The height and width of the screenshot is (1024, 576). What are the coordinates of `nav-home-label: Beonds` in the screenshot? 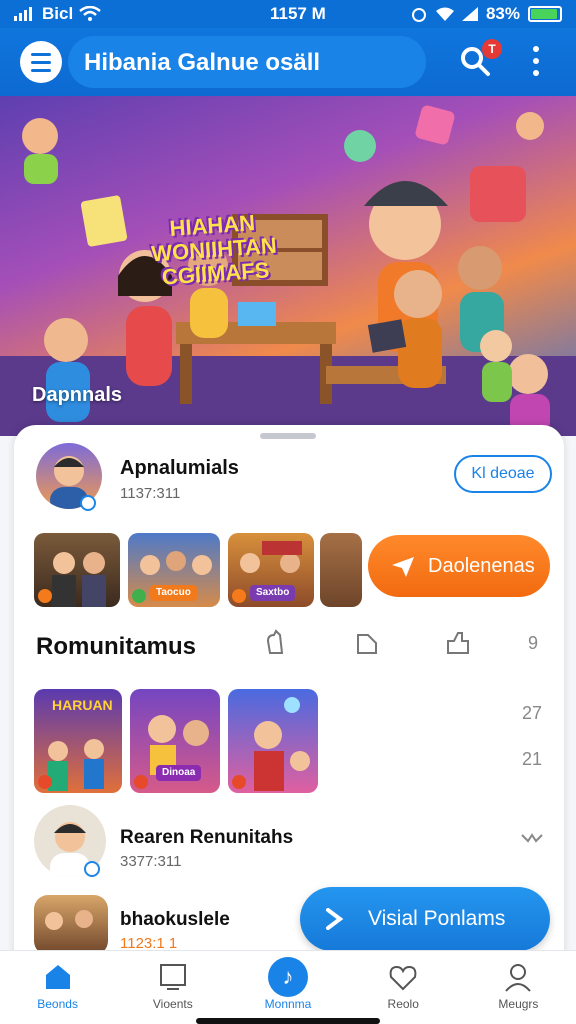 It's located at (57, 1004).